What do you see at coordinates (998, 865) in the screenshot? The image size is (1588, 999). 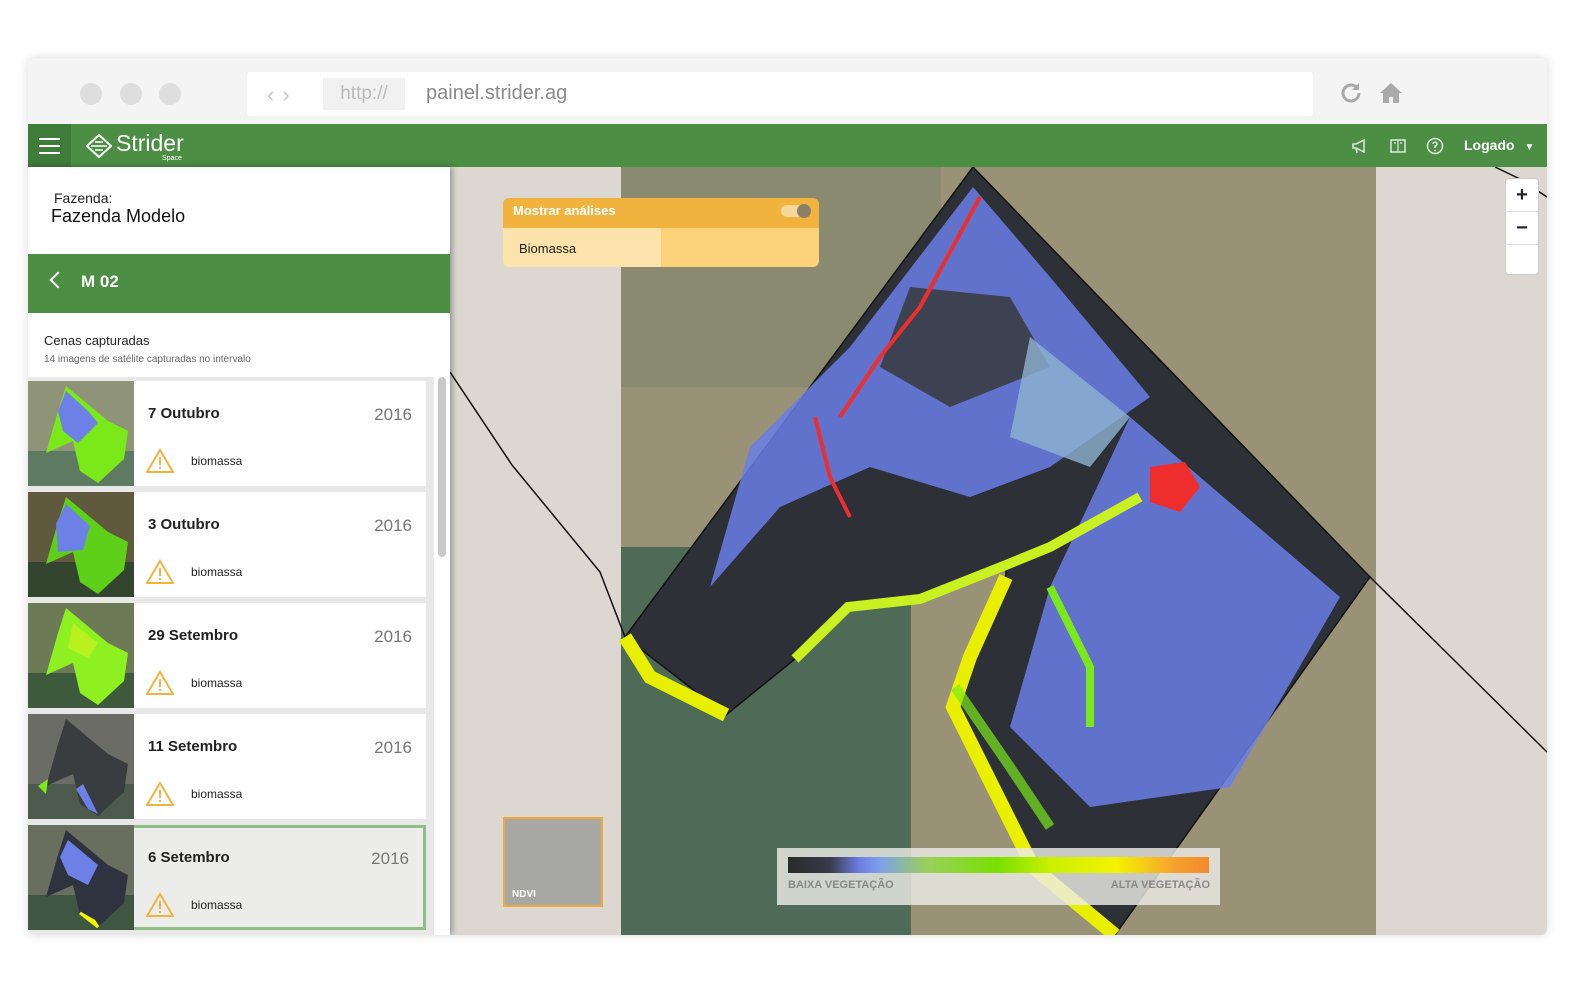 I see `legend-color-scale` at bounding box center [998, 865].